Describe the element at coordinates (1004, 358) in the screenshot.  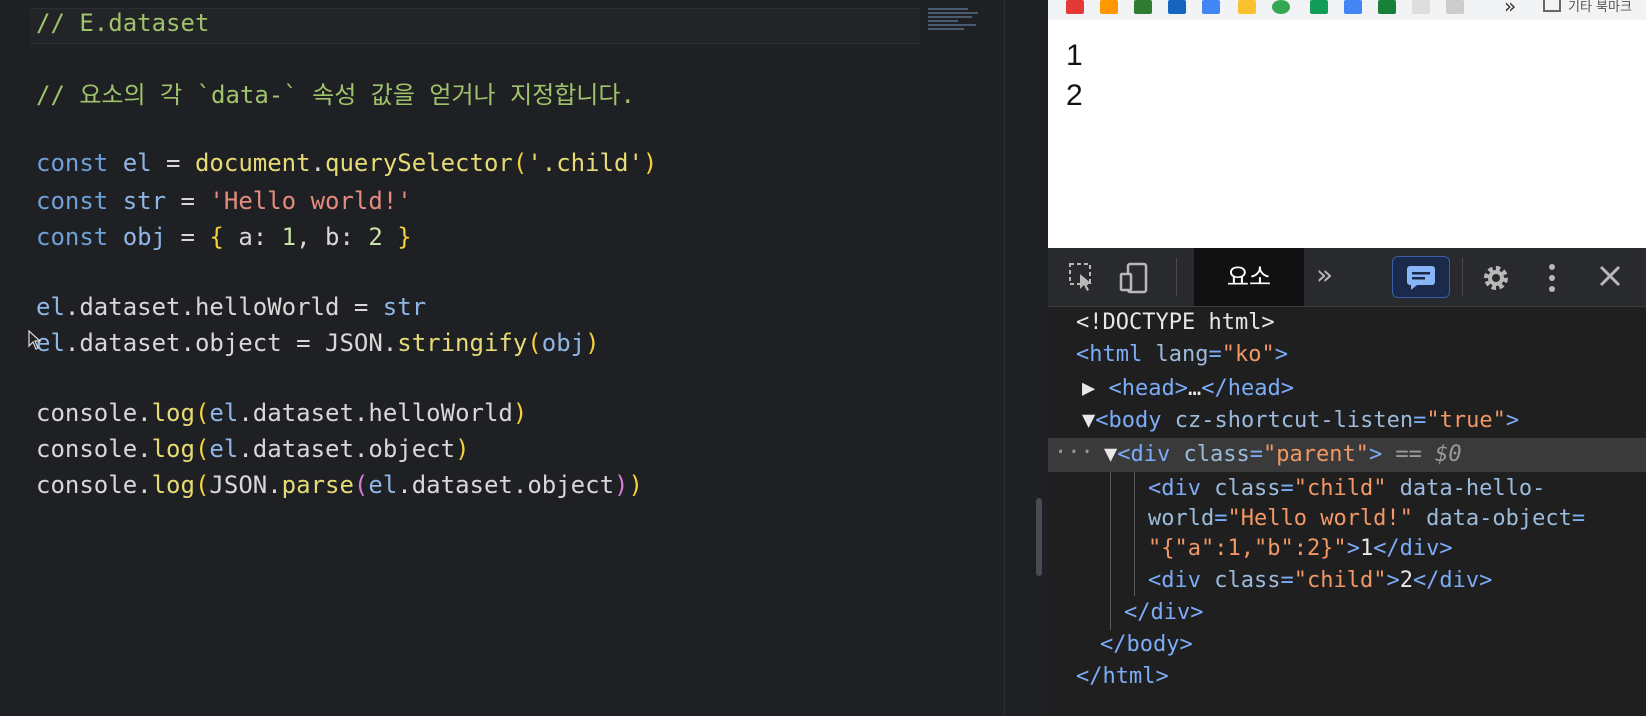
I see `pane-divider` at that location.